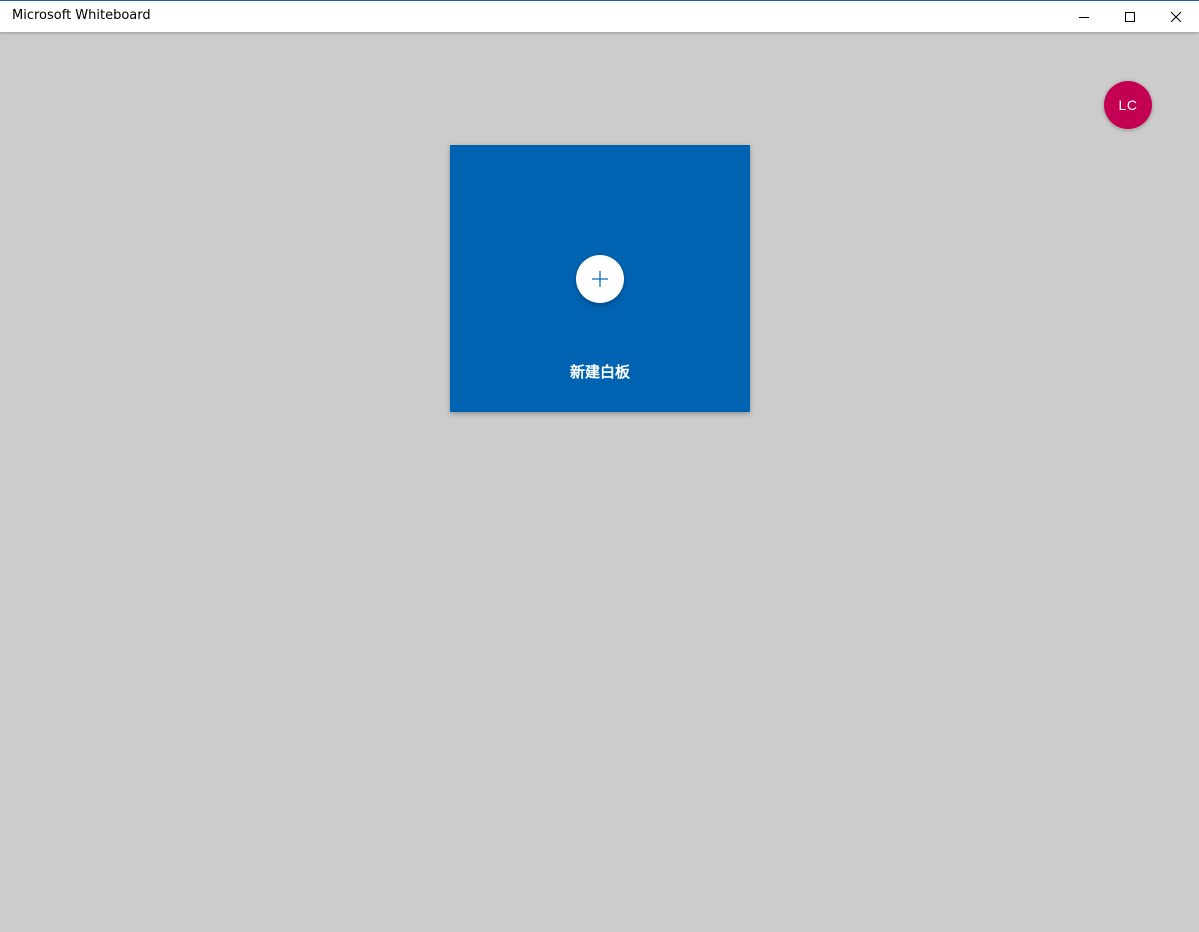 Image resolution: width=1199 pixels, height=932 pixels. I want to click on maximize-icon, so click(1130, 16).